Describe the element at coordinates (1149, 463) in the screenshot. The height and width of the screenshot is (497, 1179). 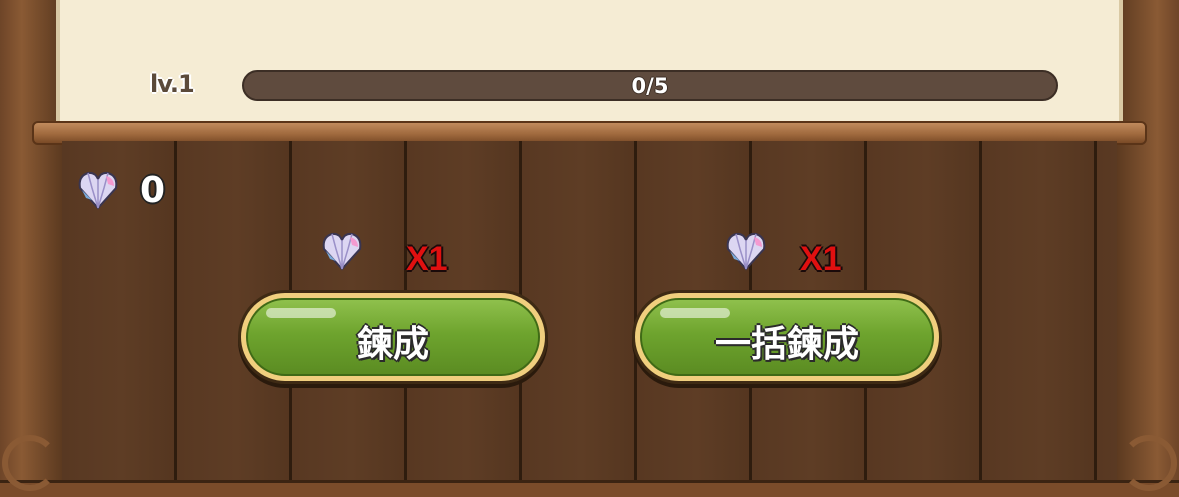
I see `scroll-ornament-right` at that location.